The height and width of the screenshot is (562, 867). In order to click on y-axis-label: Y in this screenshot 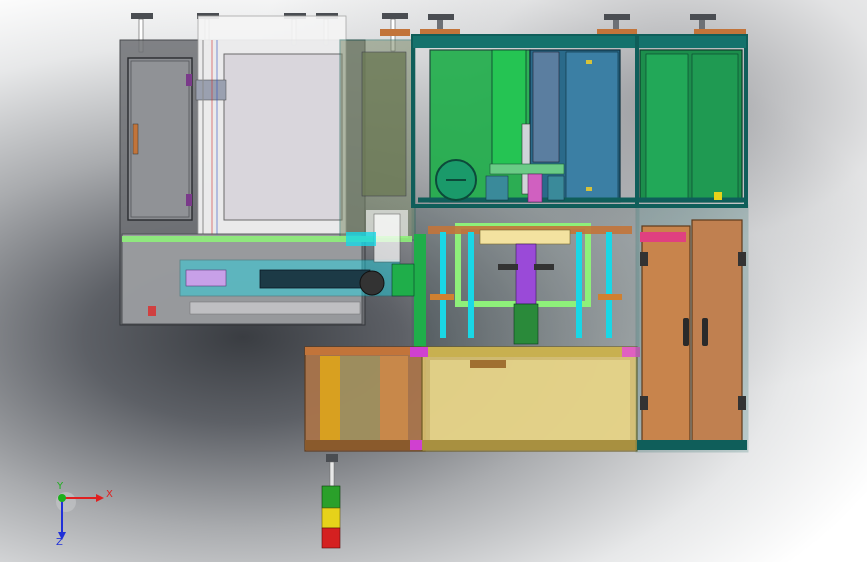, I will do `click(60, 486)`.